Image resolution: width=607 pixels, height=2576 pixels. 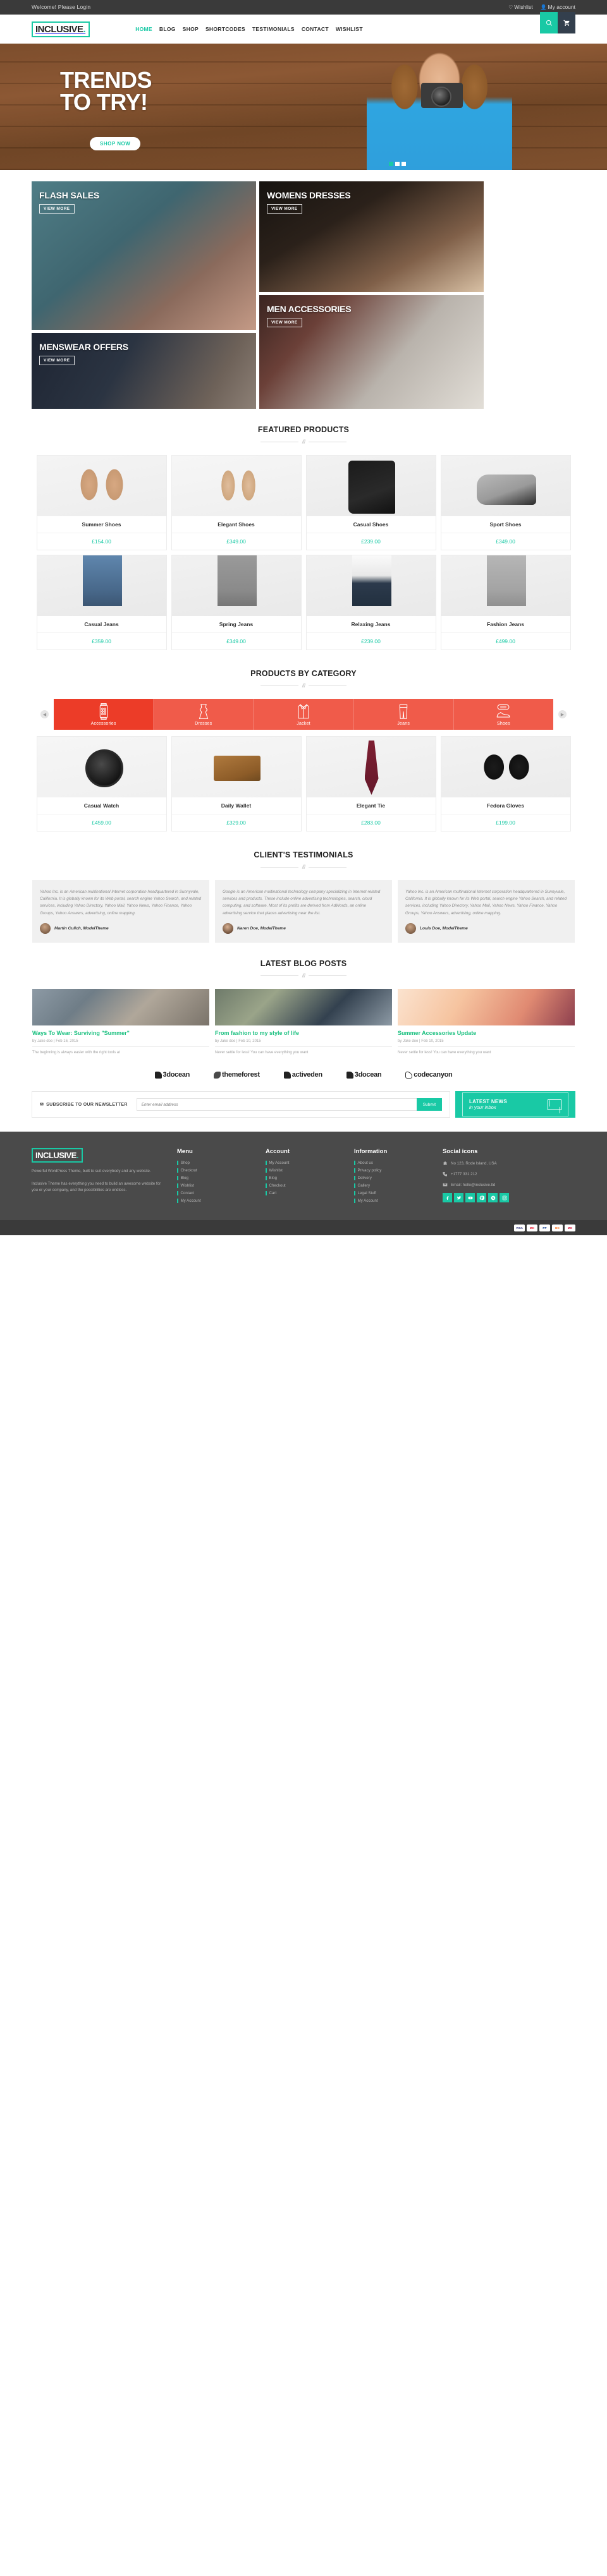 I want to click on cart-button, so click(x=566, y=22).